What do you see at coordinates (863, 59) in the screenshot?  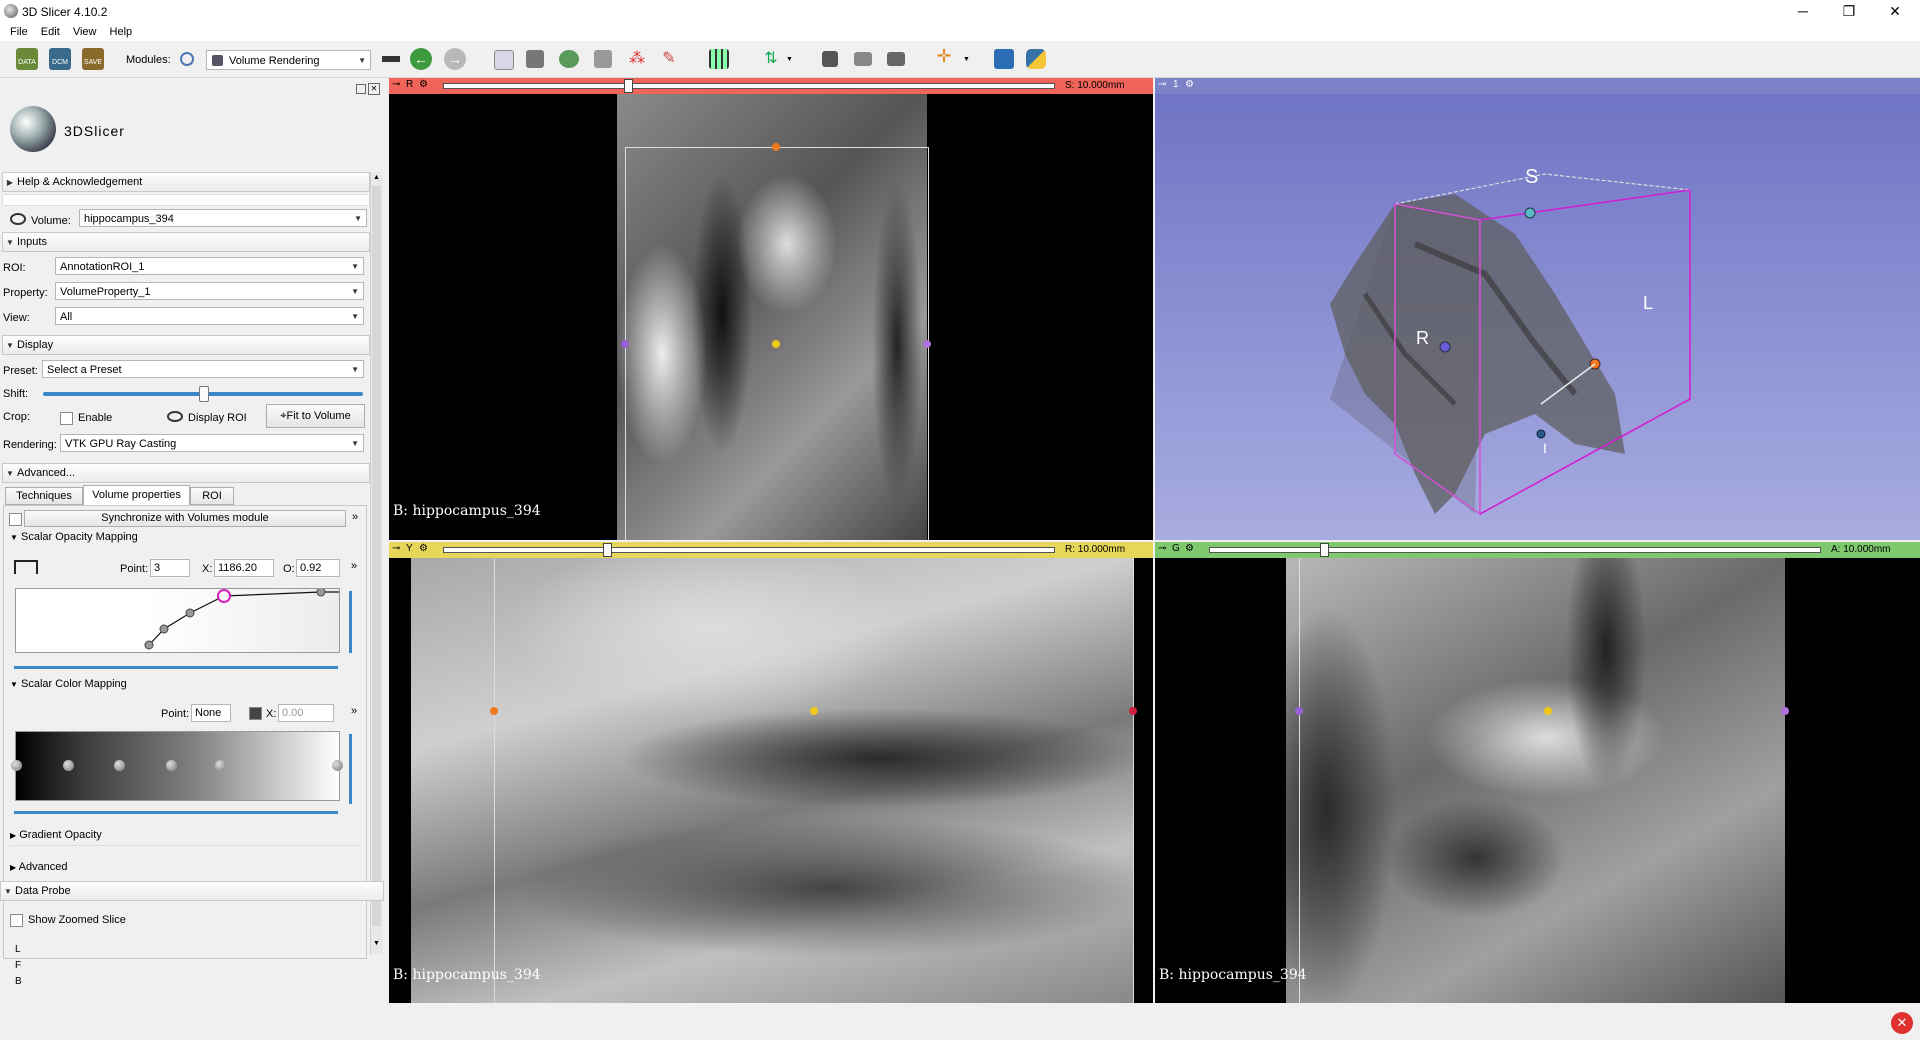 I see `scene-view-icon` at bounding box center [863, 59].